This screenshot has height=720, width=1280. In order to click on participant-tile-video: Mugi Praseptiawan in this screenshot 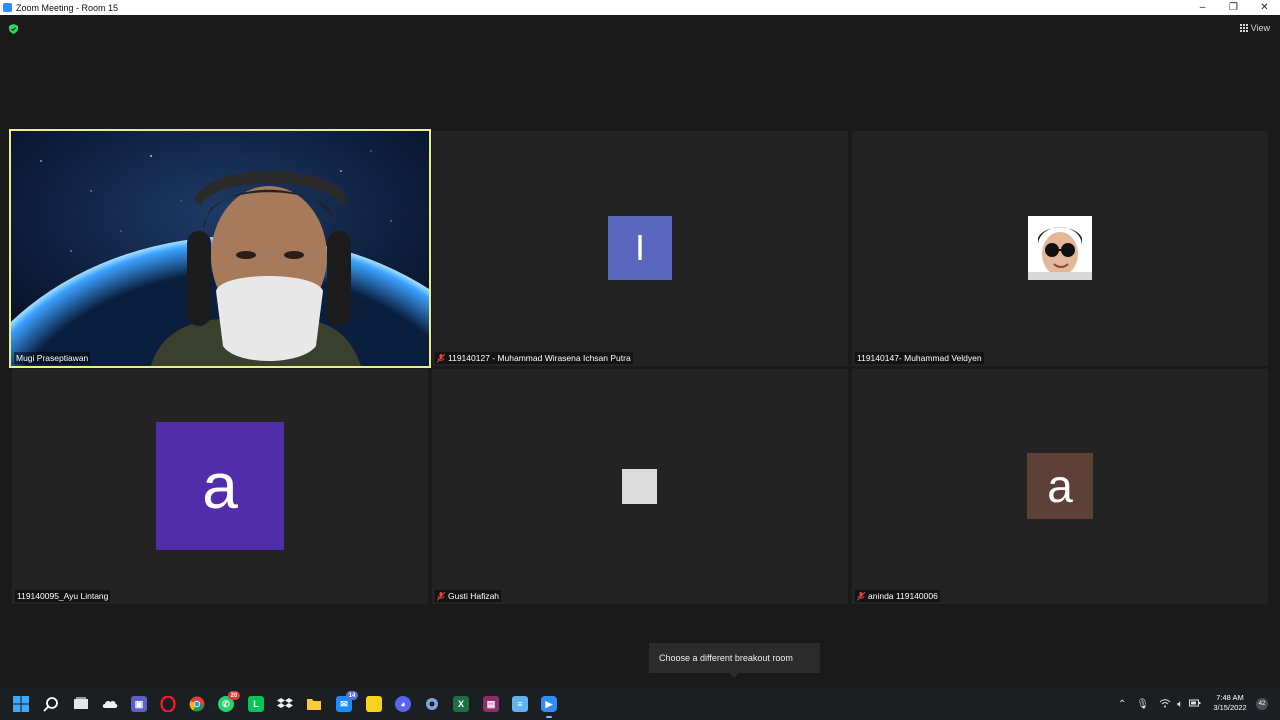, I will do `click(220, 248)`.